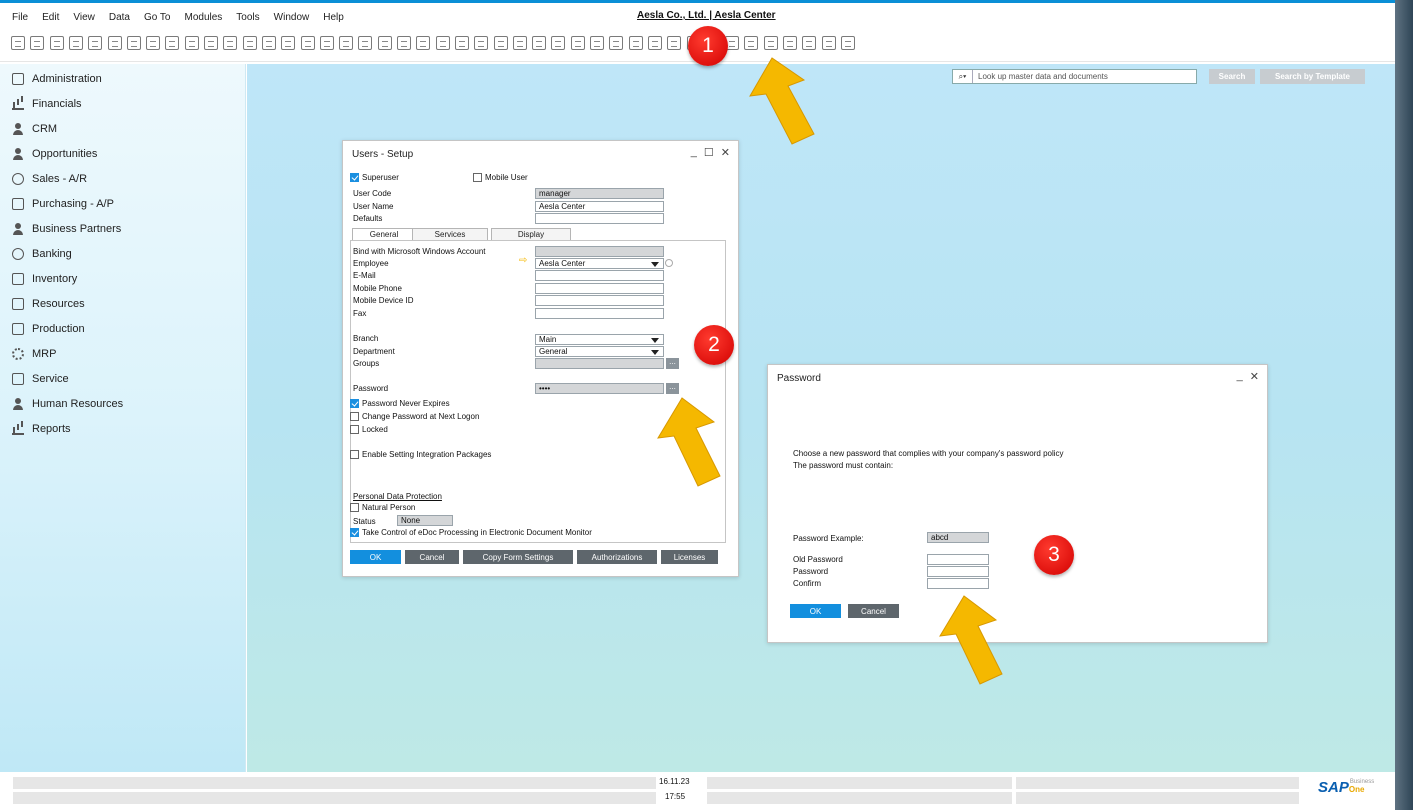 This screenshot has height=810, width=1413. Describe the element at coordinates (599, 206) in the screenshot. I see `user-name-field: Aesla Center` at that location.